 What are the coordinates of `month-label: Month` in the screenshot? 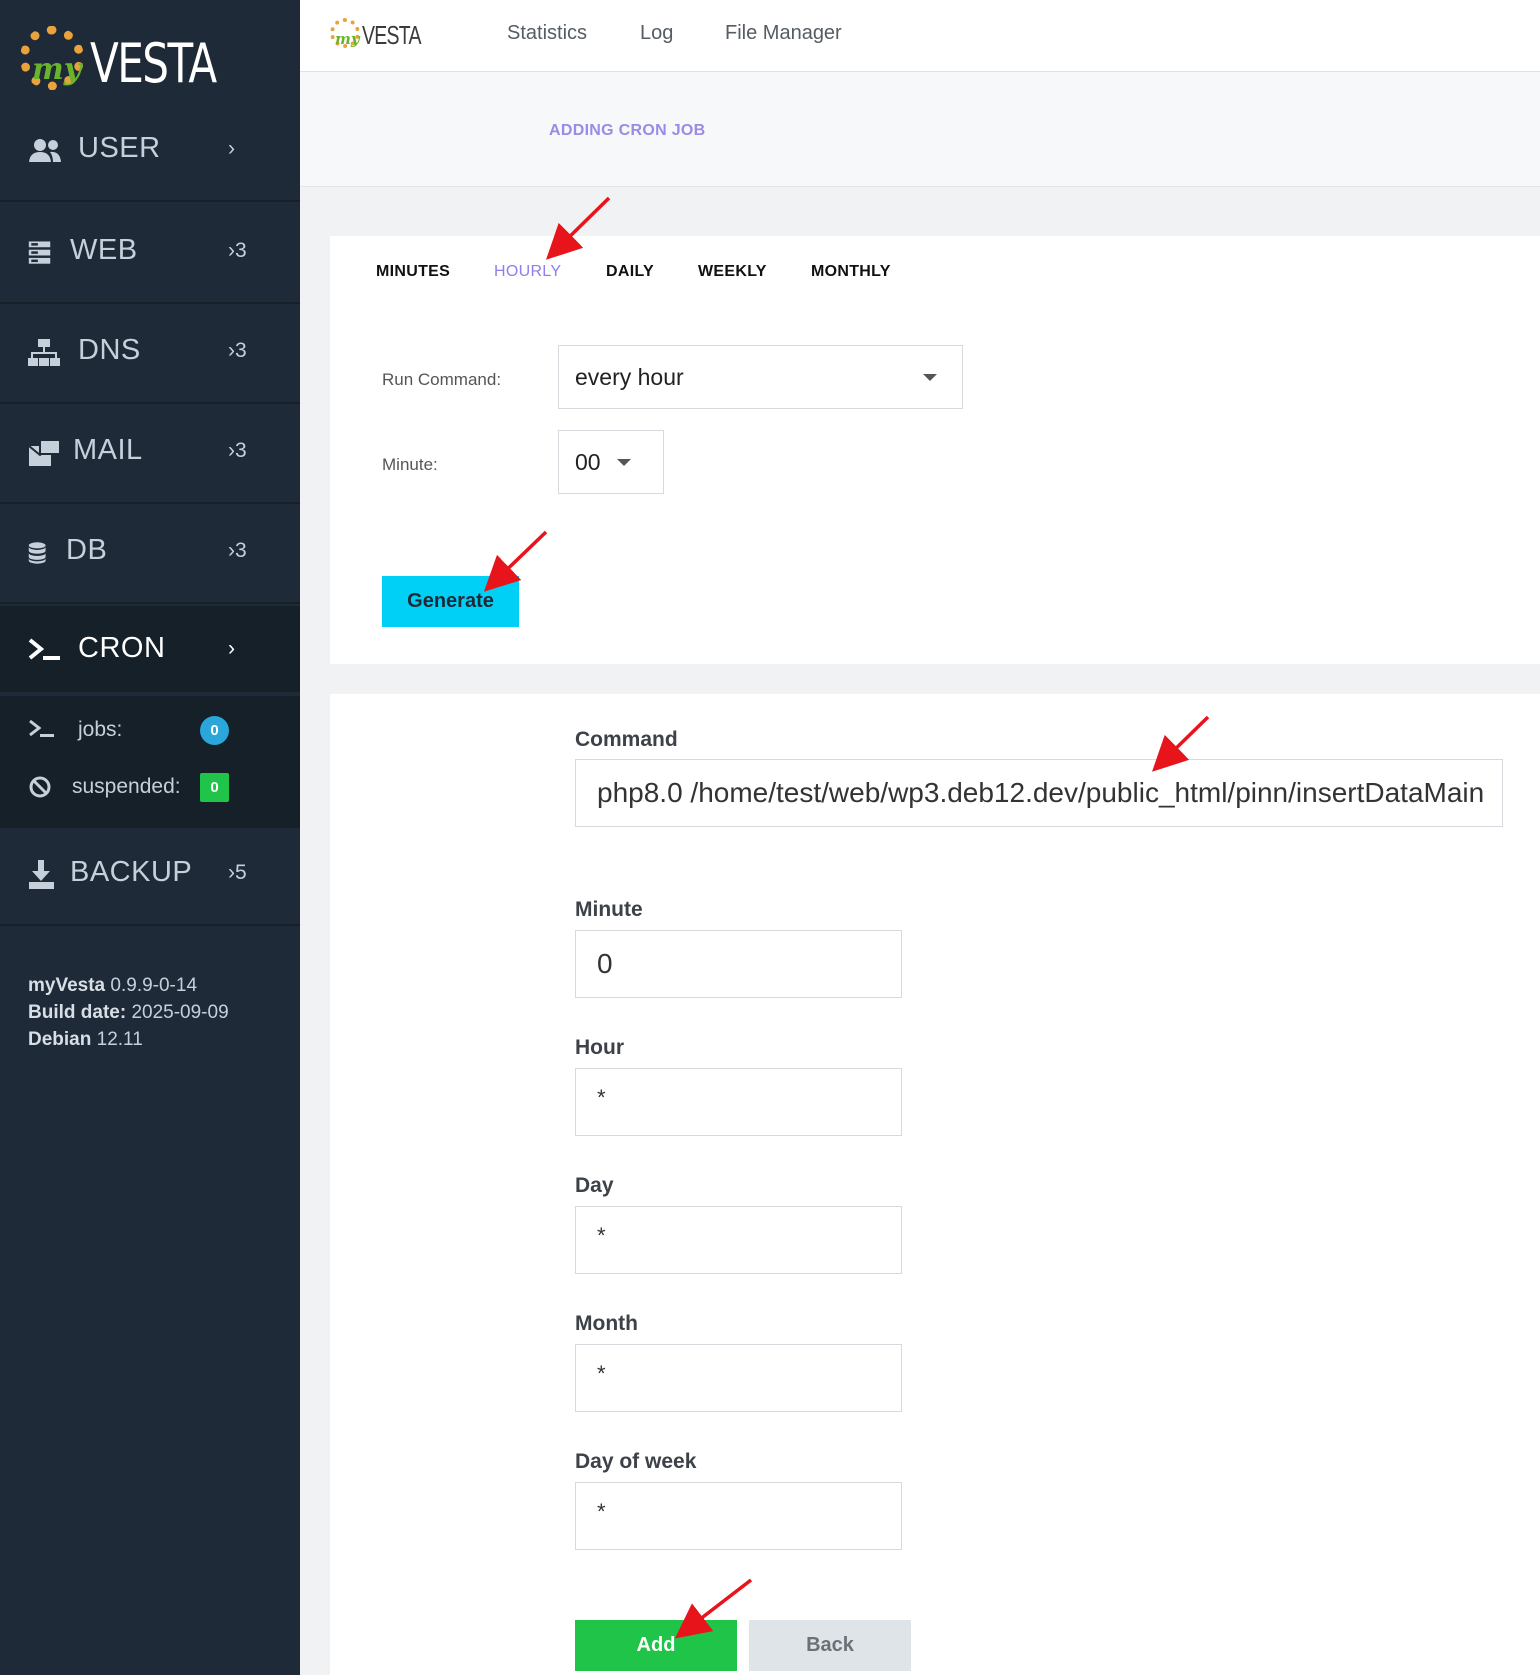 It's located at (606, 1323).